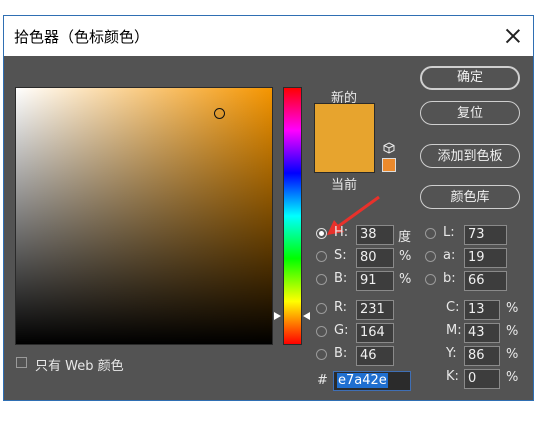  What do you see at coordinates (341, 353) in the screenshot?
I see `blue-label: B:` at bounding box center [341, 353].